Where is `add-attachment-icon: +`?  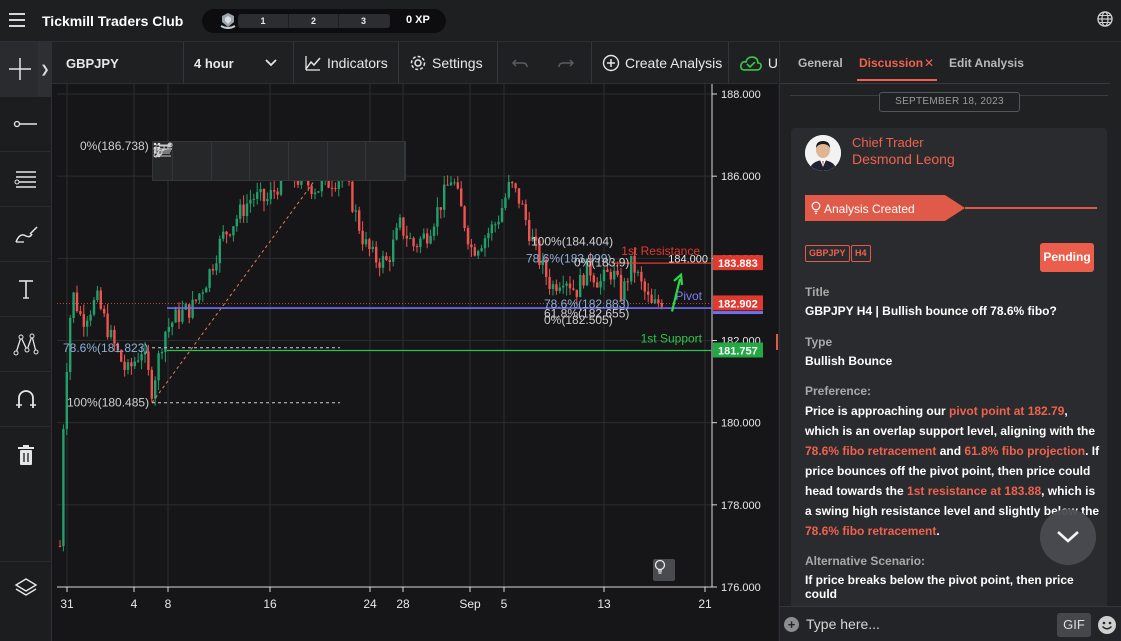 add-attachment-icon: + is located at coordinates (791, 624).